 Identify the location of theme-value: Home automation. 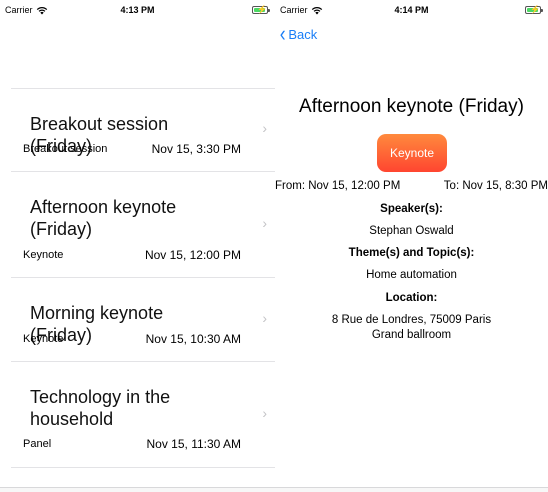
(411, 275).